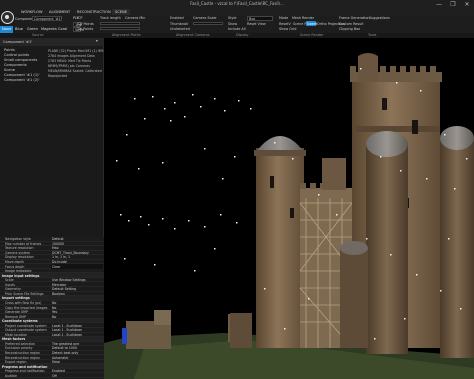 This screenshot has width=474, height=379. What do you see at coordinates (62, 29) in the screenshot?
I see `color-tab-coral: Coral` at bounding box center [62, 29].